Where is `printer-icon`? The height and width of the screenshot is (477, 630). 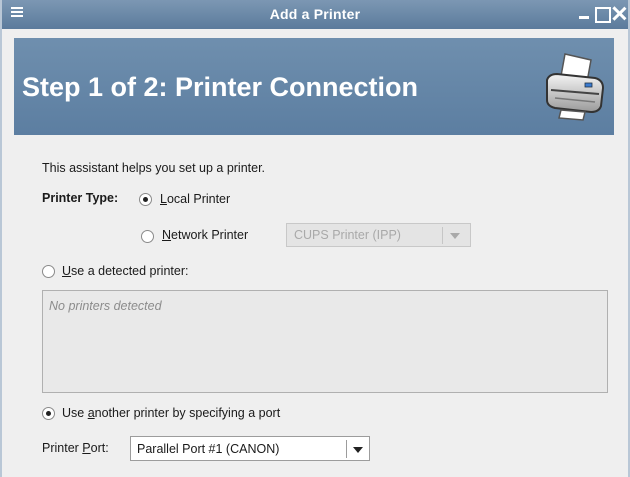
printer-icon is located at coordinates (575, 87).